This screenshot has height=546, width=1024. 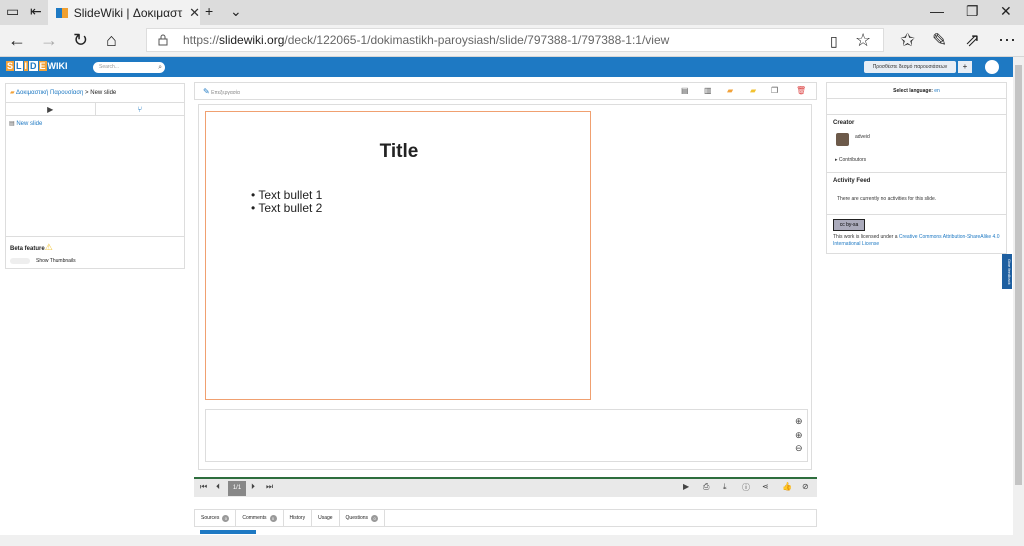 What do you see at coordinates (972, 40) in the screenshot?
I see `share-icon: ⇗` at bounding box center [972, 40].